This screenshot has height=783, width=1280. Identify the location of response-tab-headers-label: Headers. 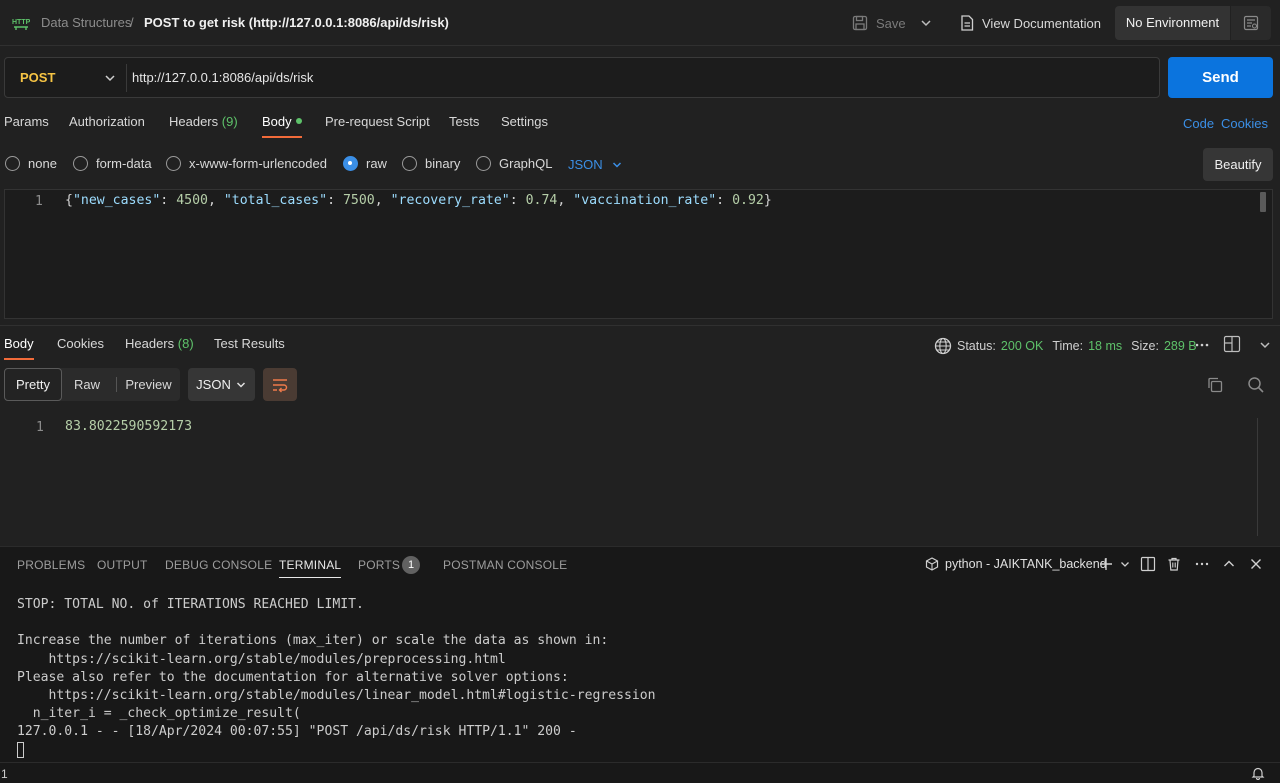
(150, 343).